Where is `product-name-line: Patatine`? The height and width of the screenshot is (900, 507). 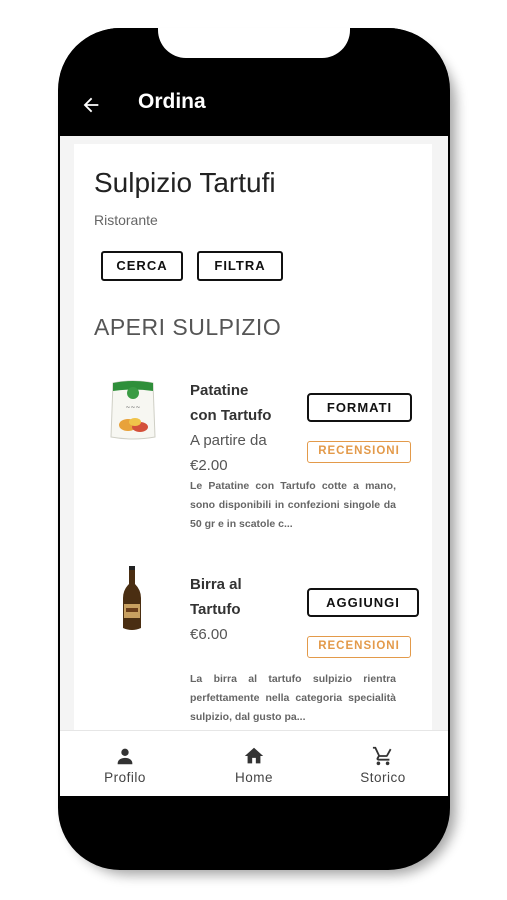
product-name-line: Patatine is located at coordinates (219, 390).